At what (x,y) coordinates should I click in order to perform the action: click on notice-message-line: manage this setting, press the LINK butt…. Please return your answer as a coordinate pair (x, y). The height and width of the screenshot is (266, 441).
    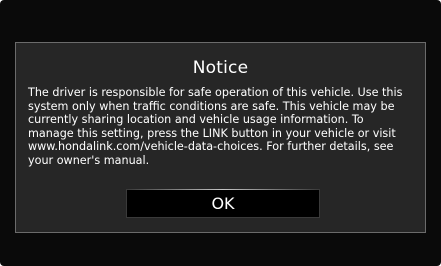
    Looking at the image, I should click on (212, 133).